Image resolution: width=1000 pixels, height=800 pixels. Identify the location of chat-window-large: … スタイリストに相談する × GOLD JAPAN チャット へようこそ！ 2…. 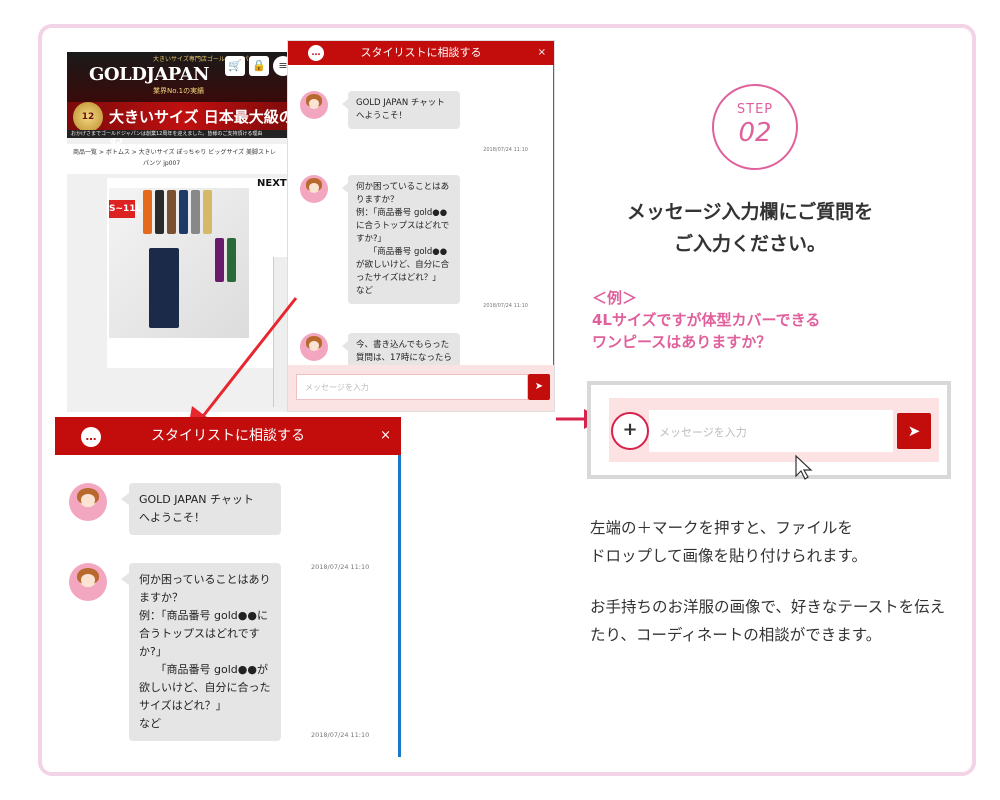
(228, 587).